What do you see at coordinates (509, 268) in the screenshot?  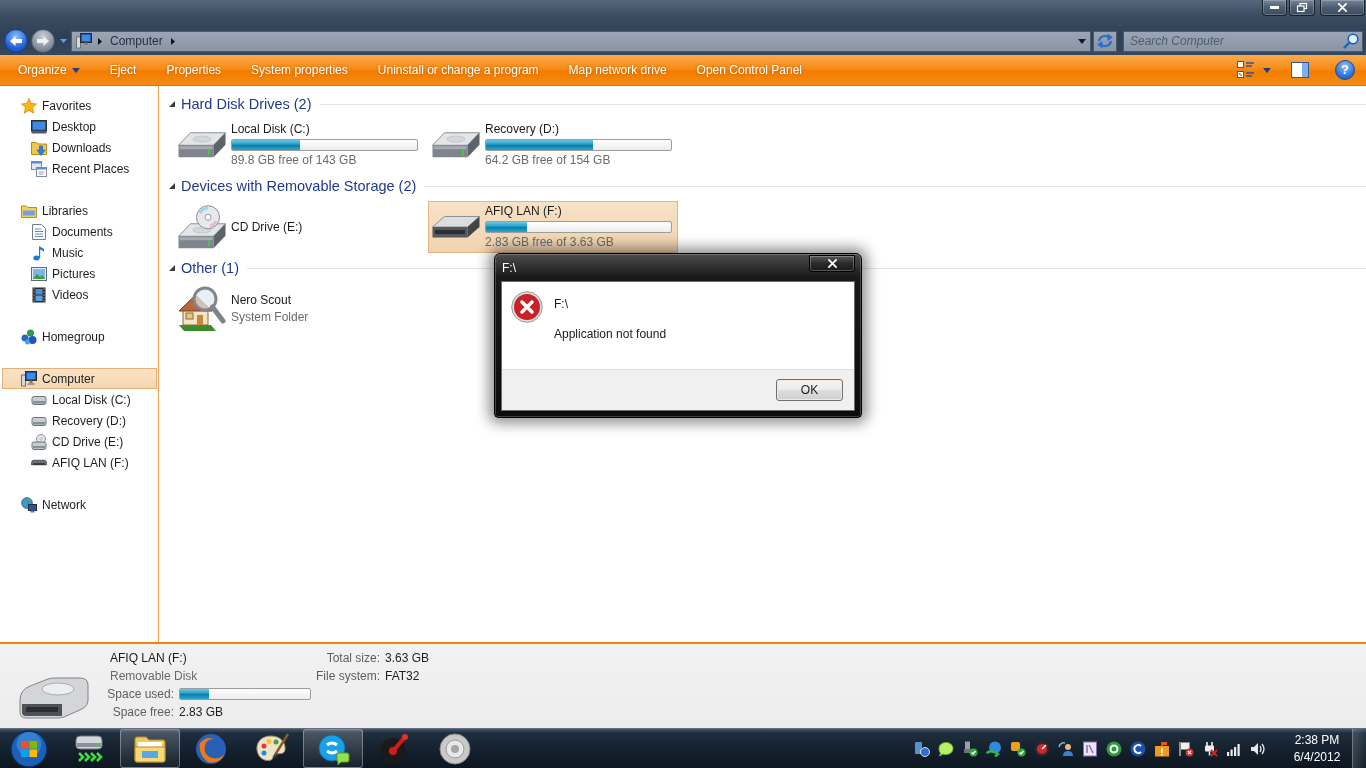 I see `dialog-title: F:\` at bounding box center [509, 268].